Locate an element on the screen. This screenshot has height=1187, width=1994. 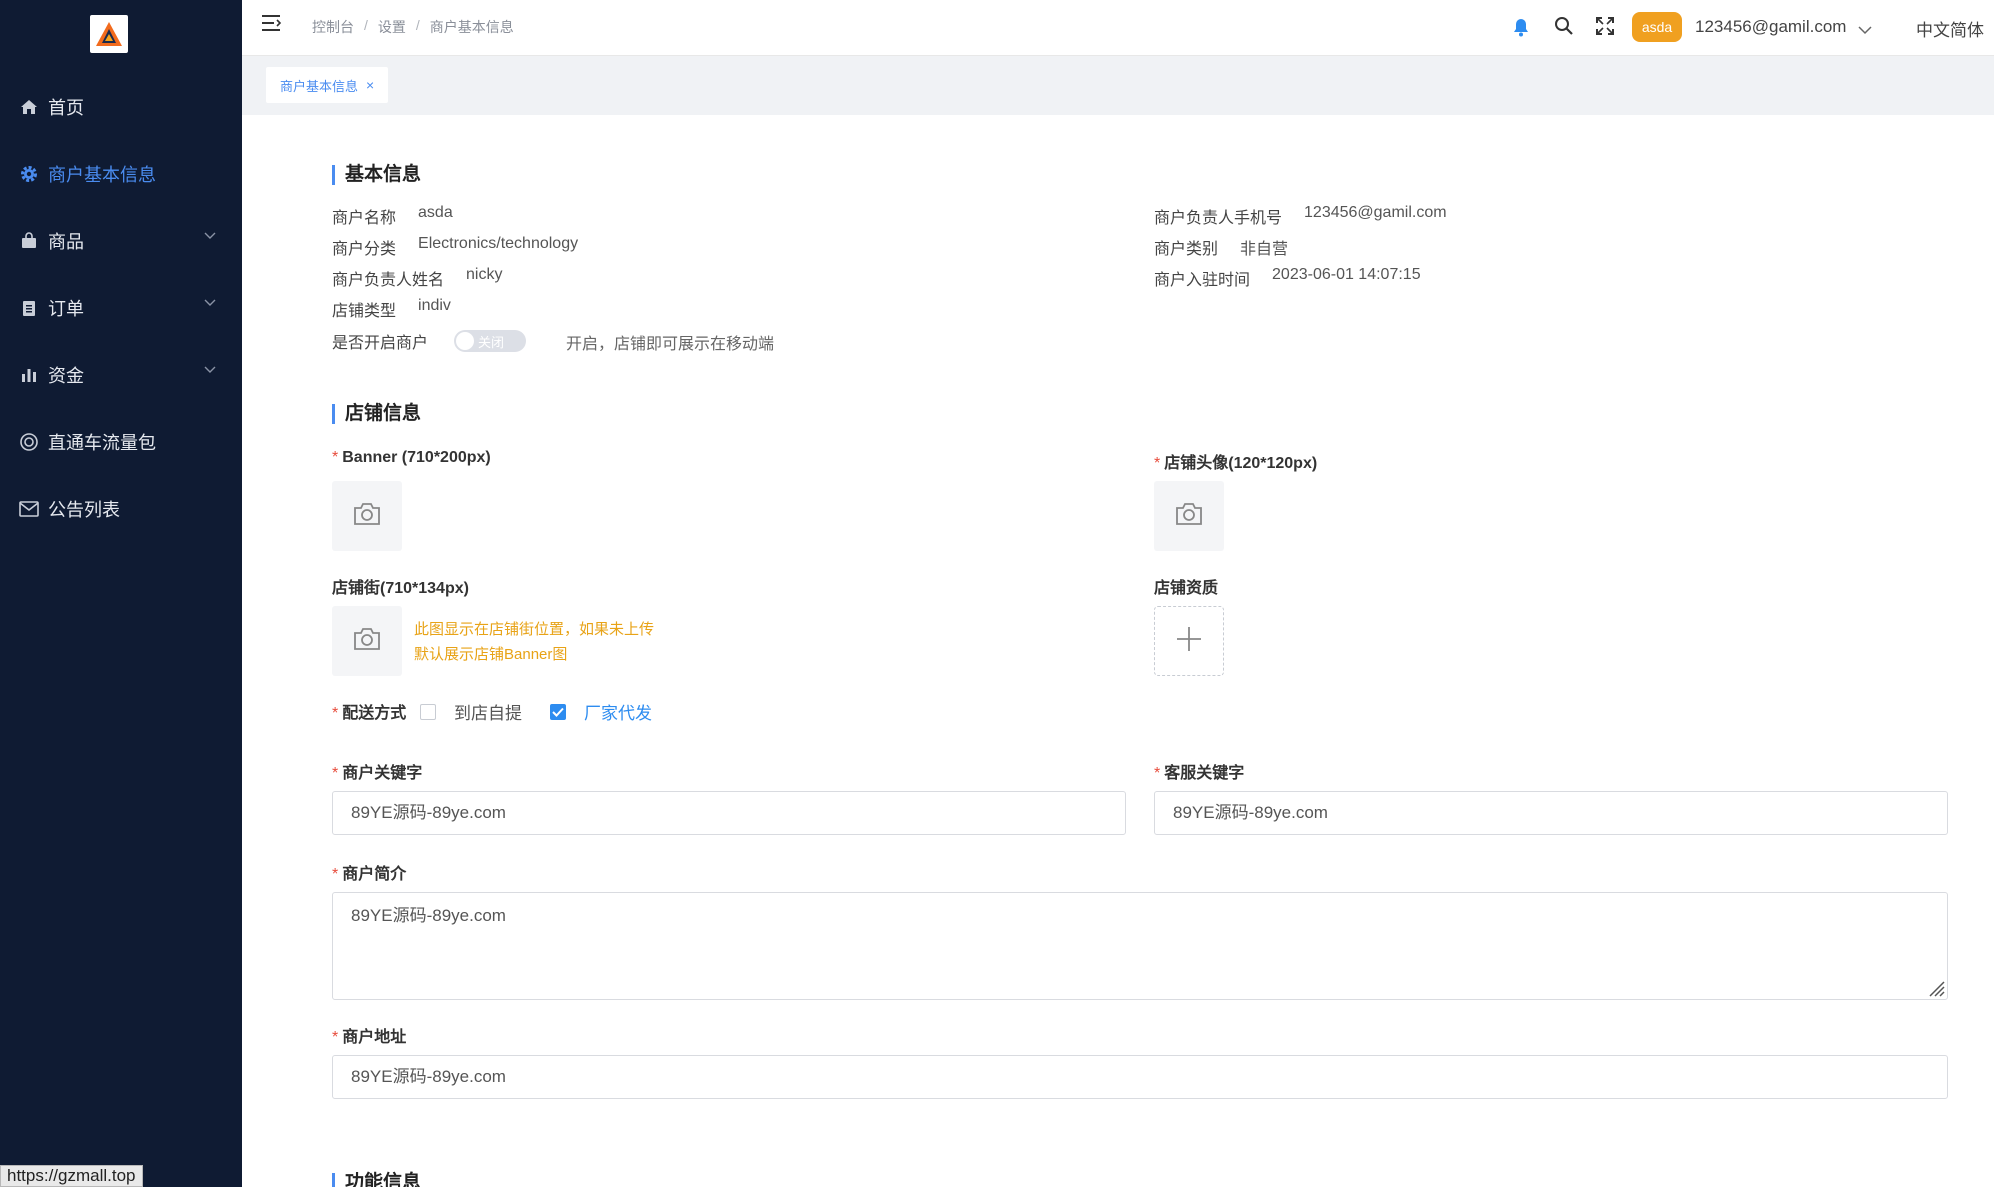
status-url: https://gzmall.top is located at coordinates (71, 1176).